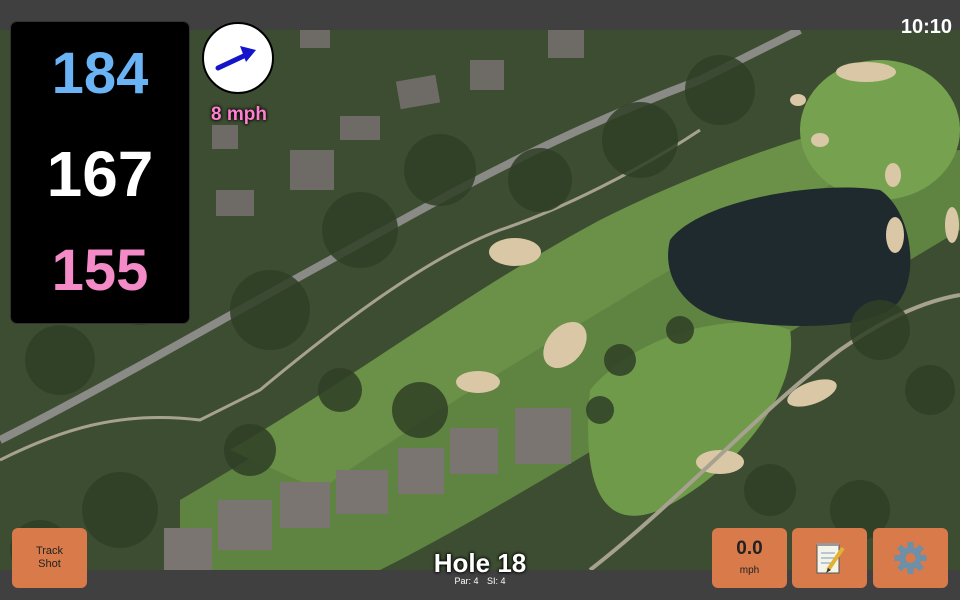 The width and height of the screenshot is (960, 600). What do you see at coordinates (496, 581) in the screenshot?
I see `hole-stroke-index: SI: 4` at bounding box center [496, 581].